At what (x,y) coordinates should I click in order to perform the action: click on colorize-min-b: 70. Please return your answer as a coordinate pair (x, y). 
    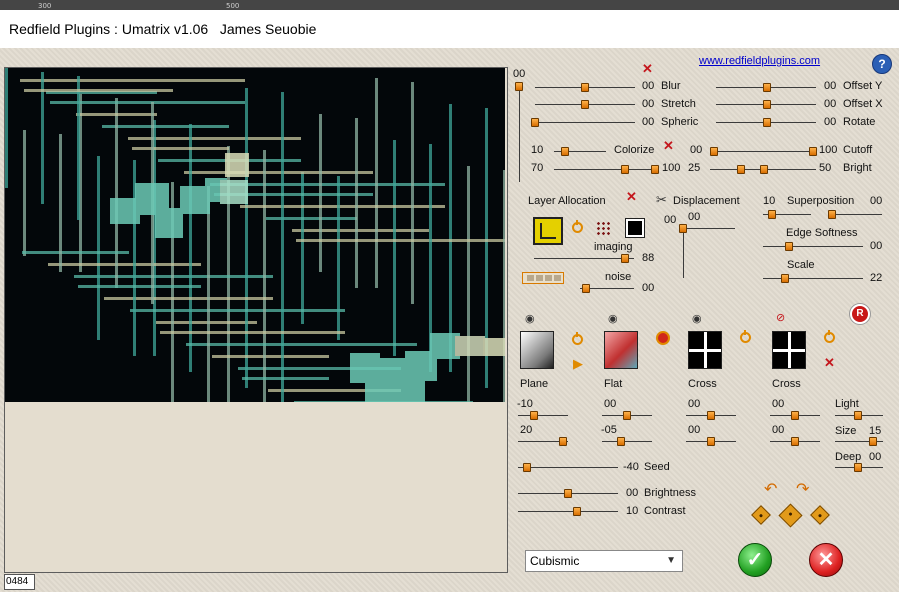
    Looking at the image, I should click on (537, 168).